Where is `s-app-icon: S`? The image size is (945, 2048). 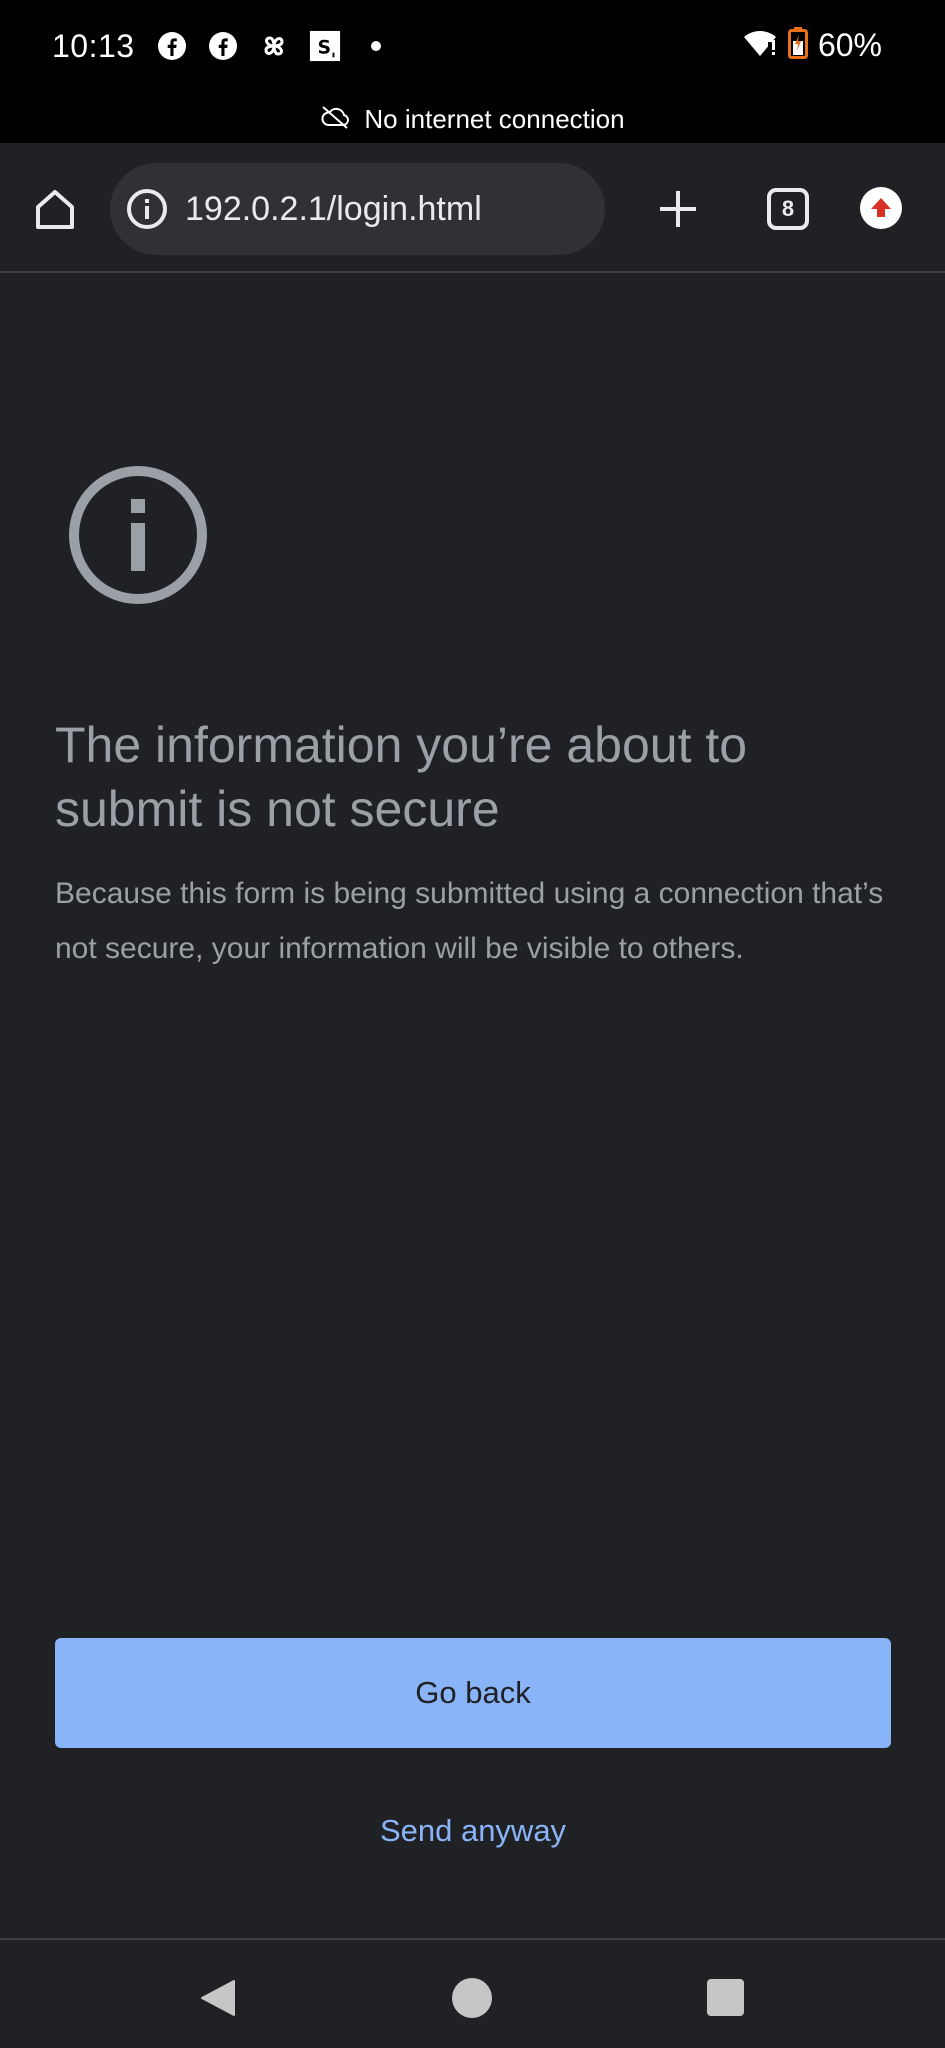 s-app-icon: S is located at coordinates (325, 46).